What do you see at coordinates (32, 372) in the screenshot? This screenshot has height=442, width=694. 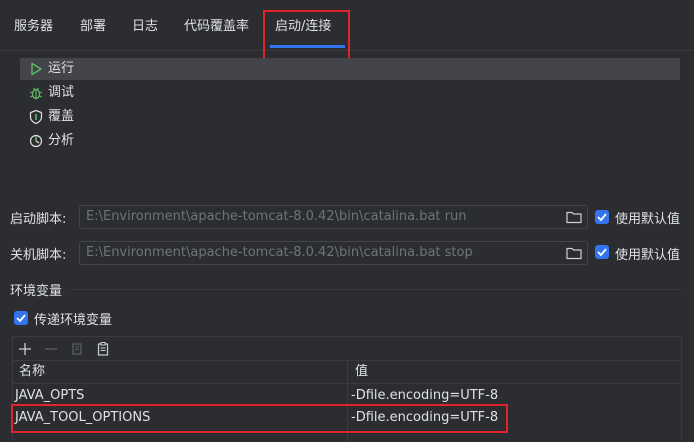 I see `column-header-name: 名称` at bounding box center [32, 372].